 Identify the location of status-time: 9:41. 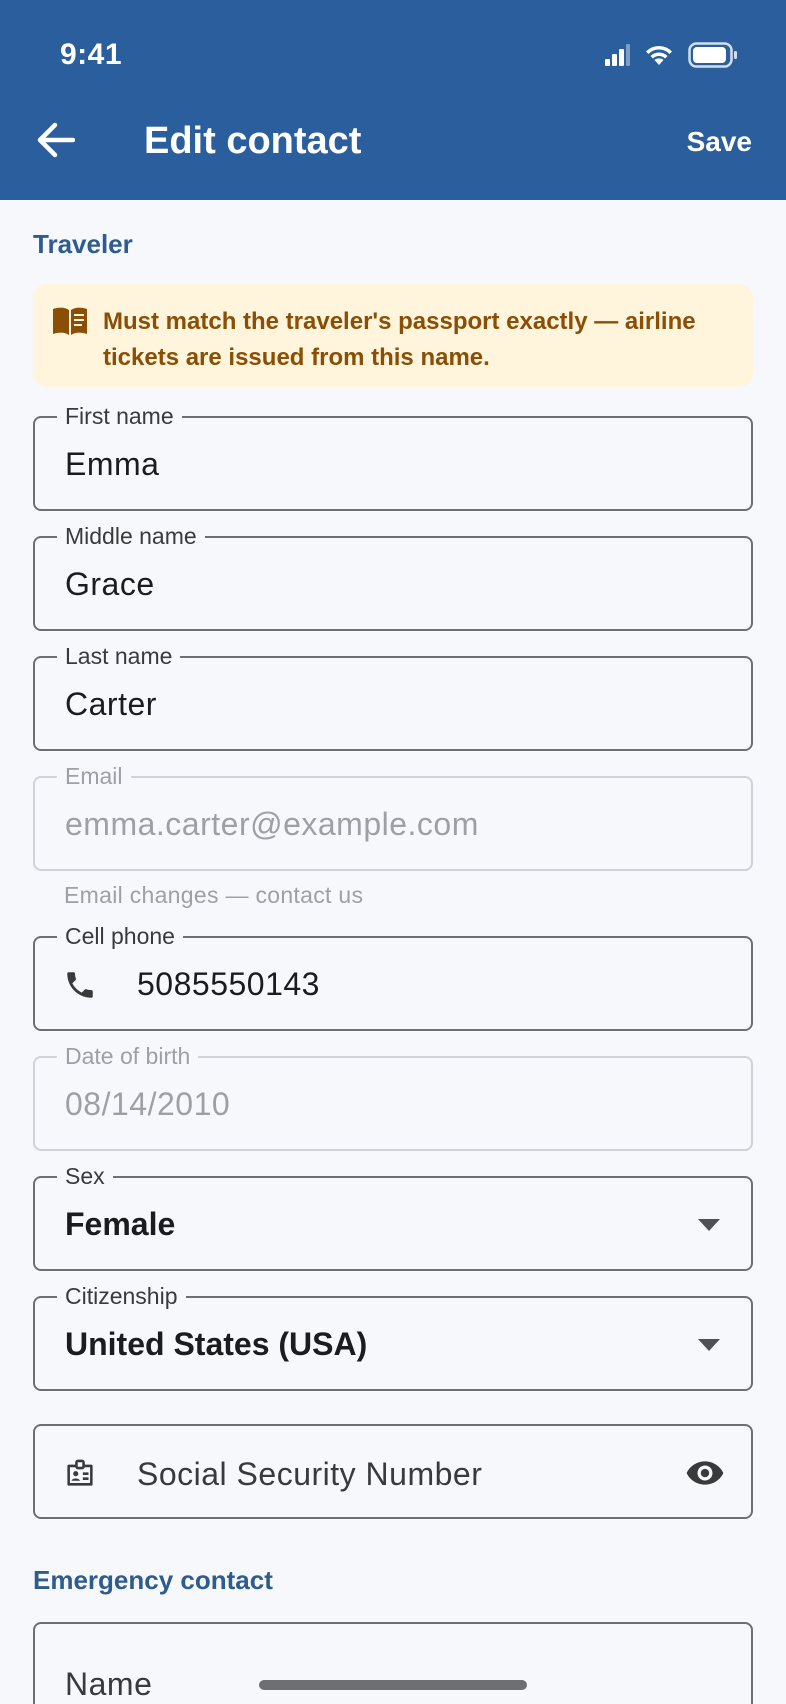
(91, 54).